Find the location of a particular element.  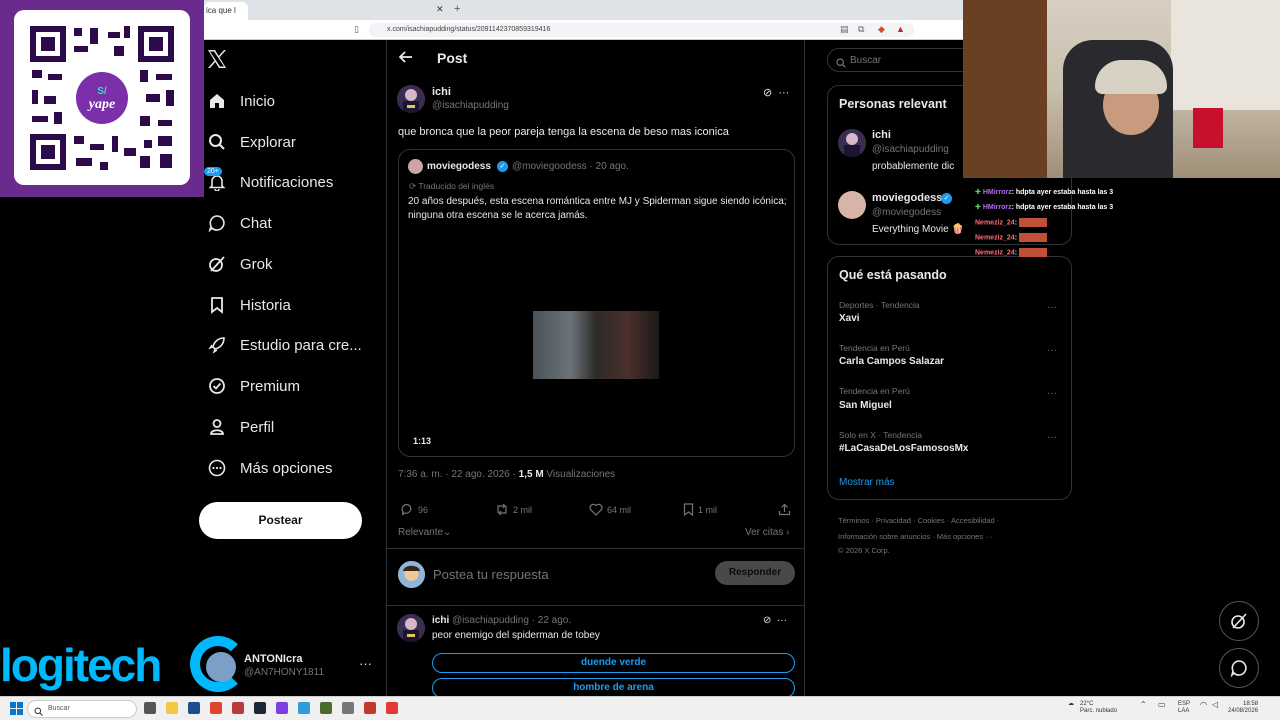

qr-currency: S/ is located at coordinates (102, 91).